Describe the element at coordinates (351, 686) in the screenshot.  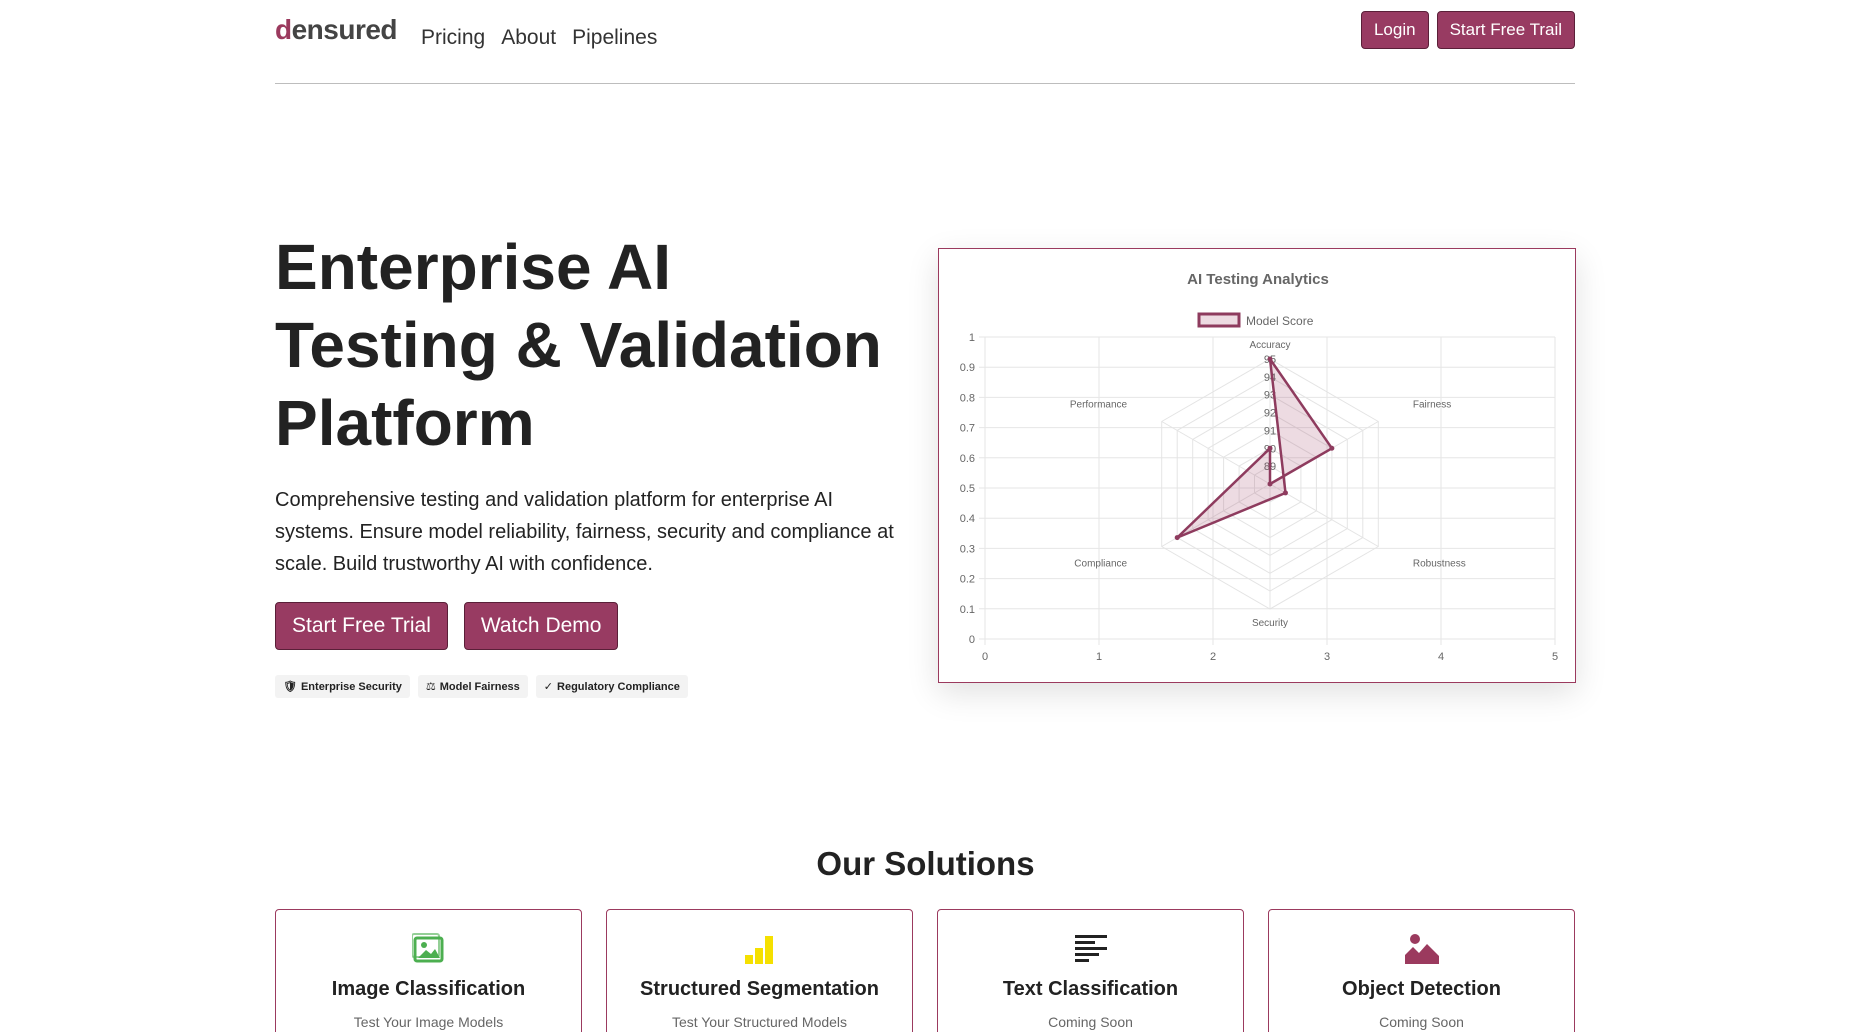
I see `badge-label: Enterprise Security` at that location.